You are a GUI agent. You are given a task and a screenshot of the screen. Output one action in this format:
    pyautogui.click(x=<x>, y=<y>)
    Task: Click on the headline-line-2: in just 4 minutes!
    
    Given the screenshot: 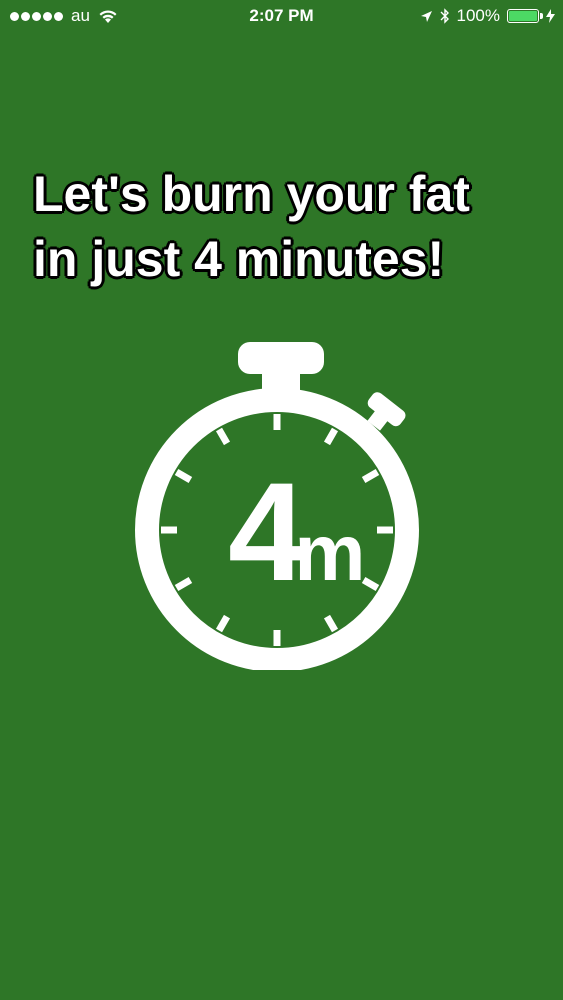 What is the action you would take?
    pyautogui.click(x=238, y=259)
    